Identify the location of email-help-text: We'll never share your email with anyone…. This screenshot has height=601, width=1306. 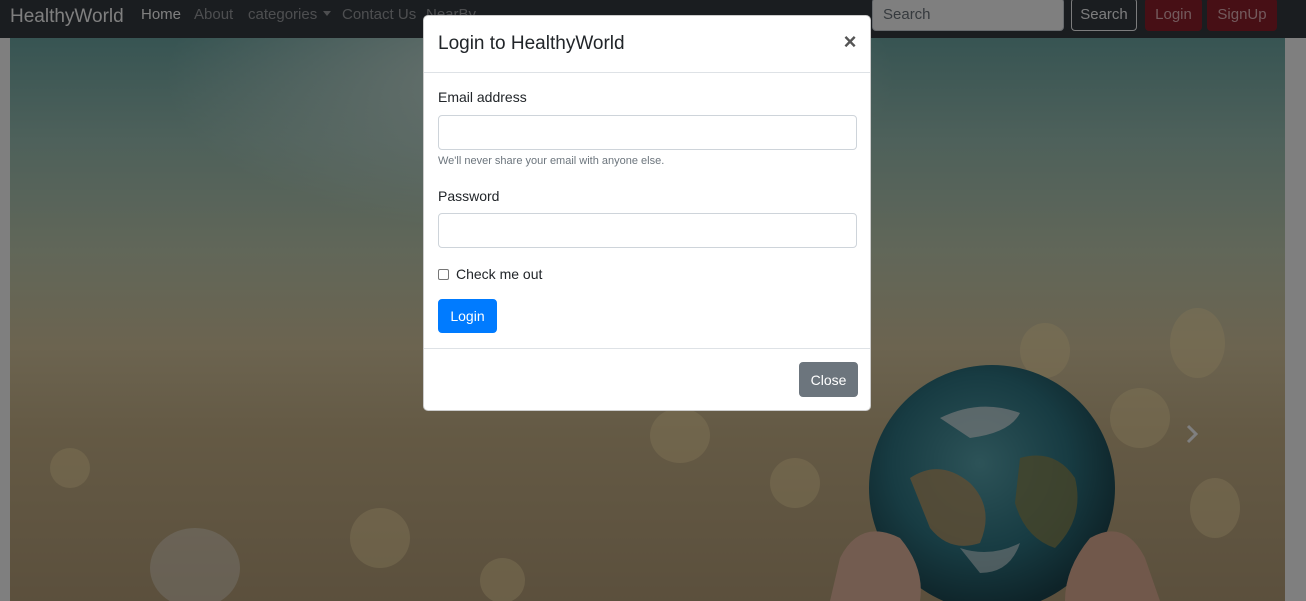
(551, 161).